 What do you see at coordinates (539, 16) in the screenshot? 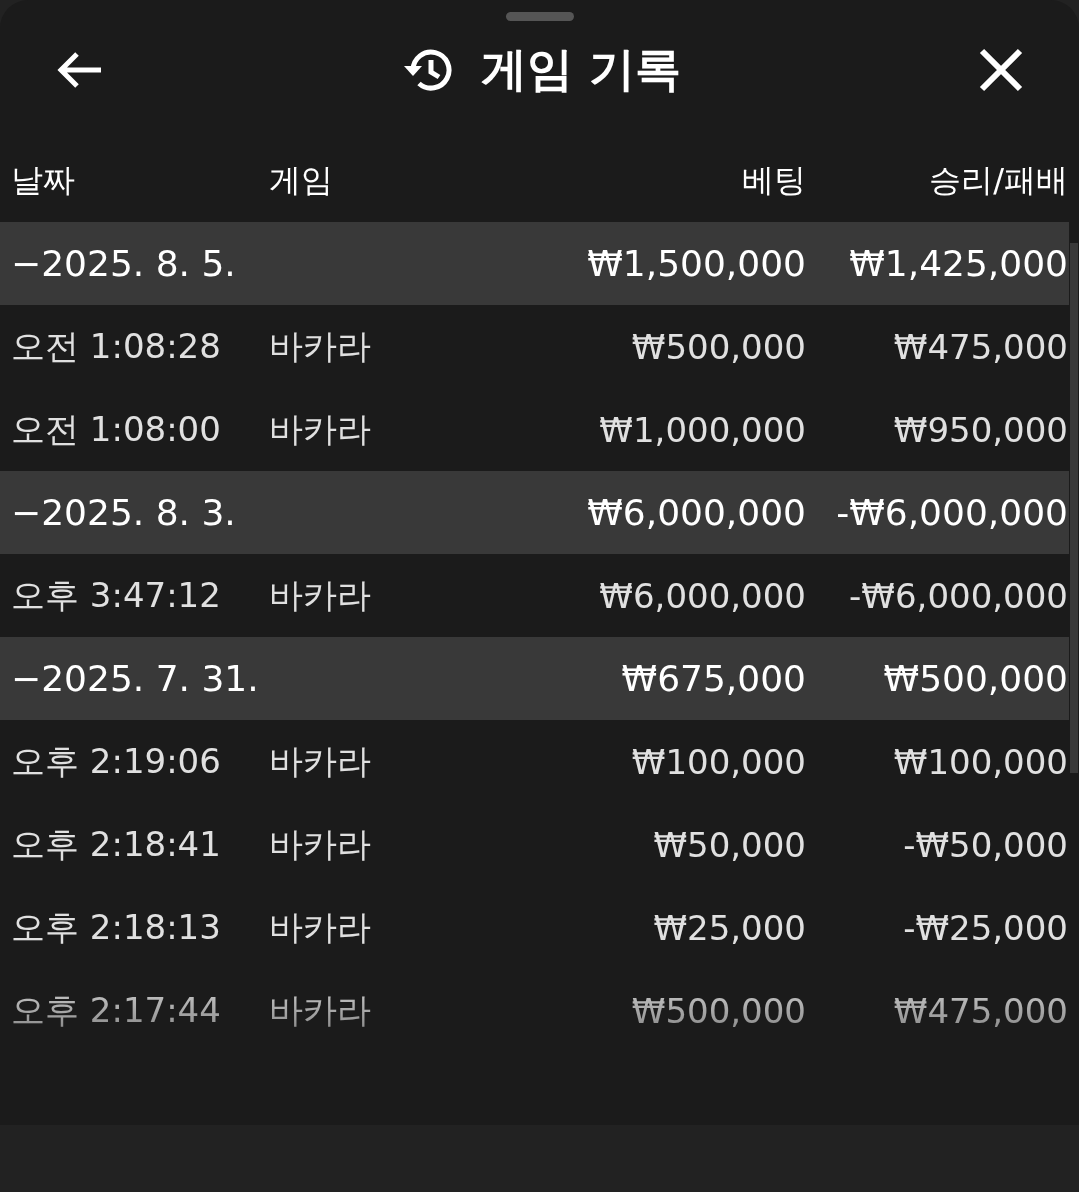
I see `drag-handle` at bounding box center [539, 16].